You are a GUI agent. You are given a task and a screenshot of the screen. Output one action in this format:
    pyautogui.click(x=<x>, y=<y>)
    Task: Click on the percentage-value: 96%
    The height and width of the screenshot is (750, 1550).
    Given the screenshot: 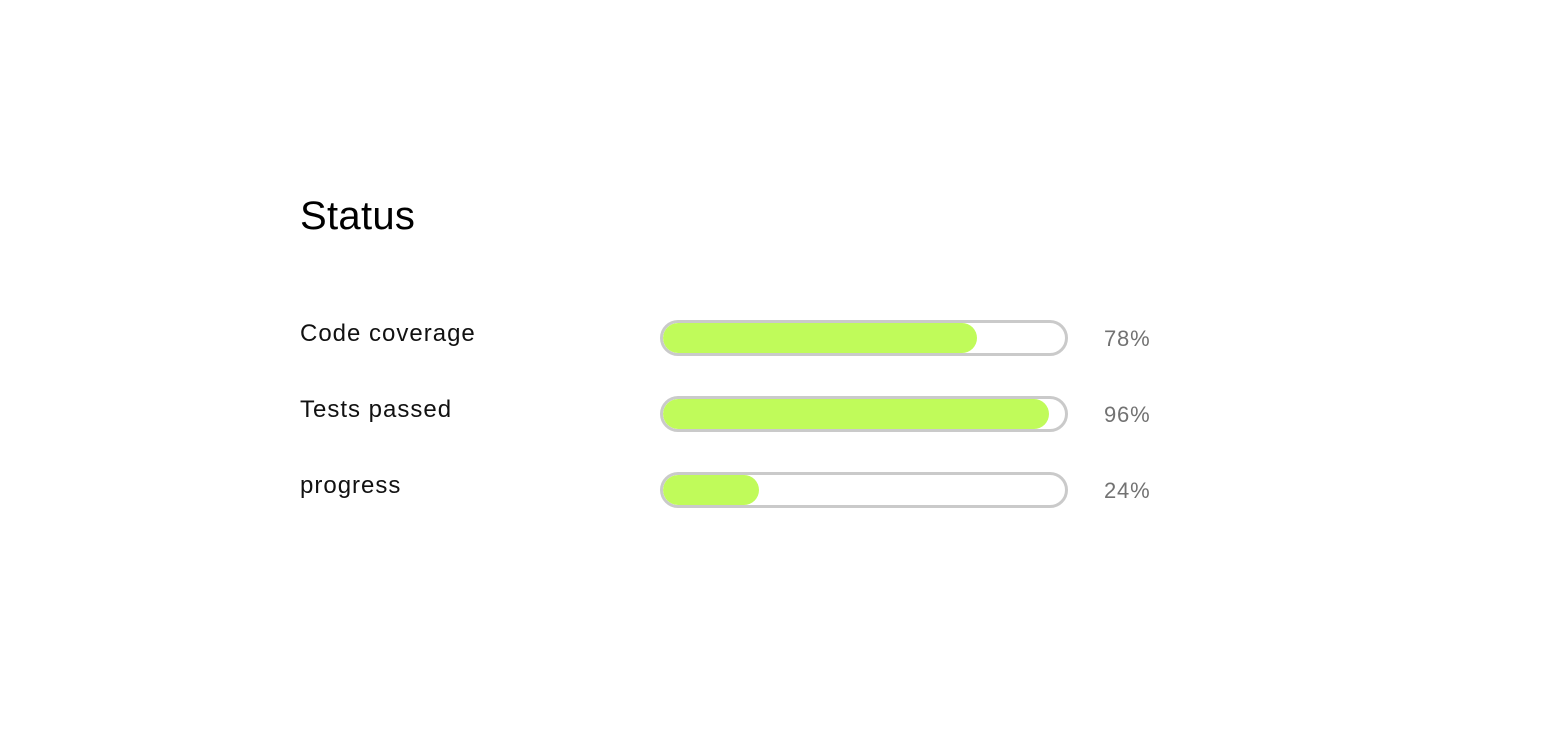 What is the action you would take?
    pyautogui.click(x=1127, y=414)
    